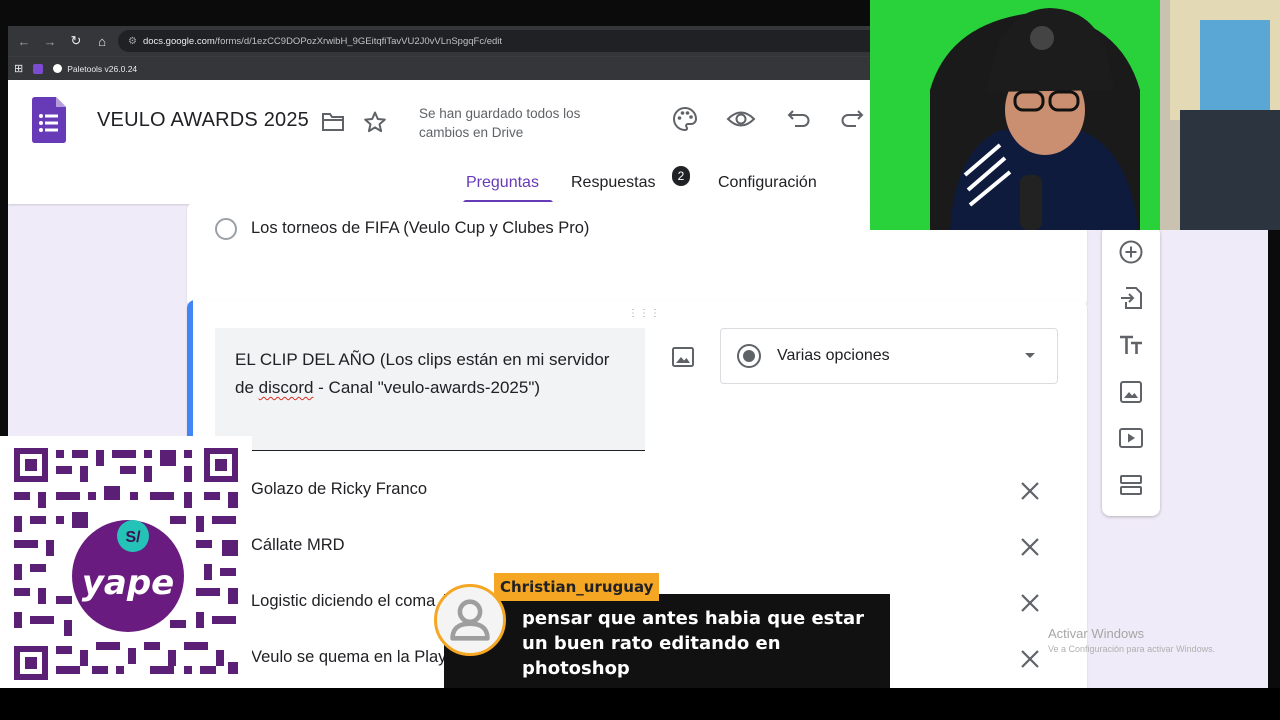  I want to click on chat-avatar-user-icon, so click(470, 620).